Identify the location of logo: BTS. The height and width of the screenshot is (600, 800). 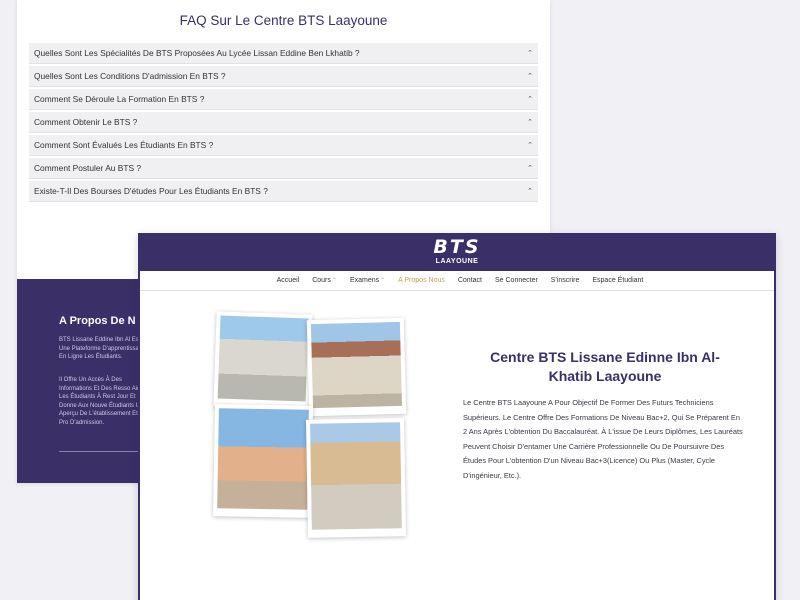
(456, 247).